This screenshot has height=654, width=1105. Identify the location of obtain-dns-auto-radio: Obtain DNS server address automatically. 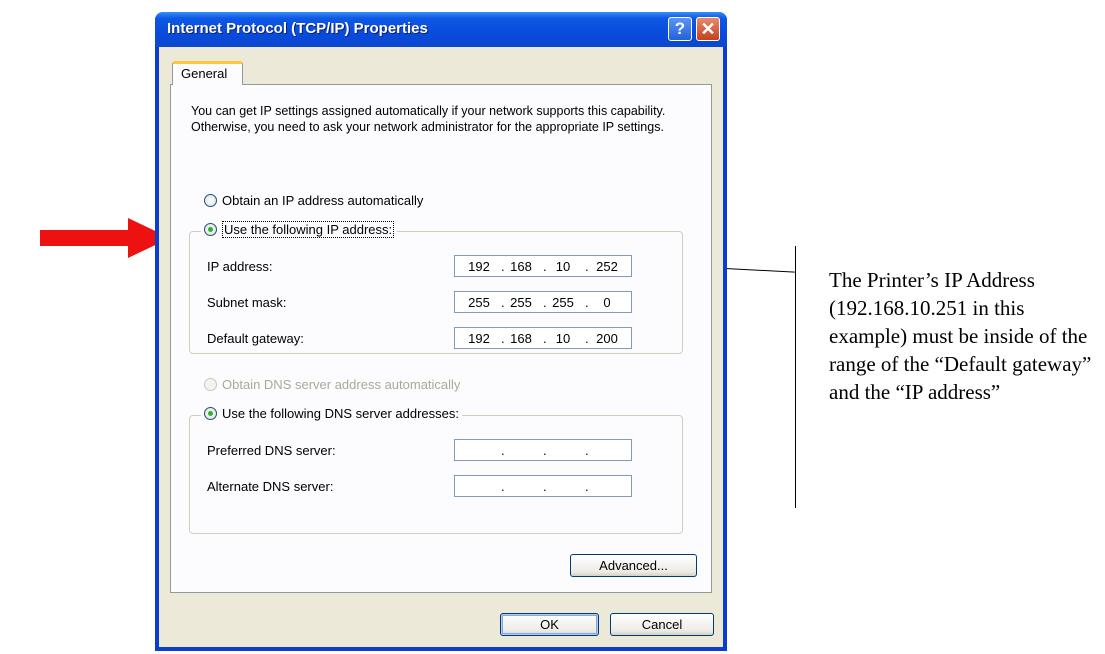
(332, 386).